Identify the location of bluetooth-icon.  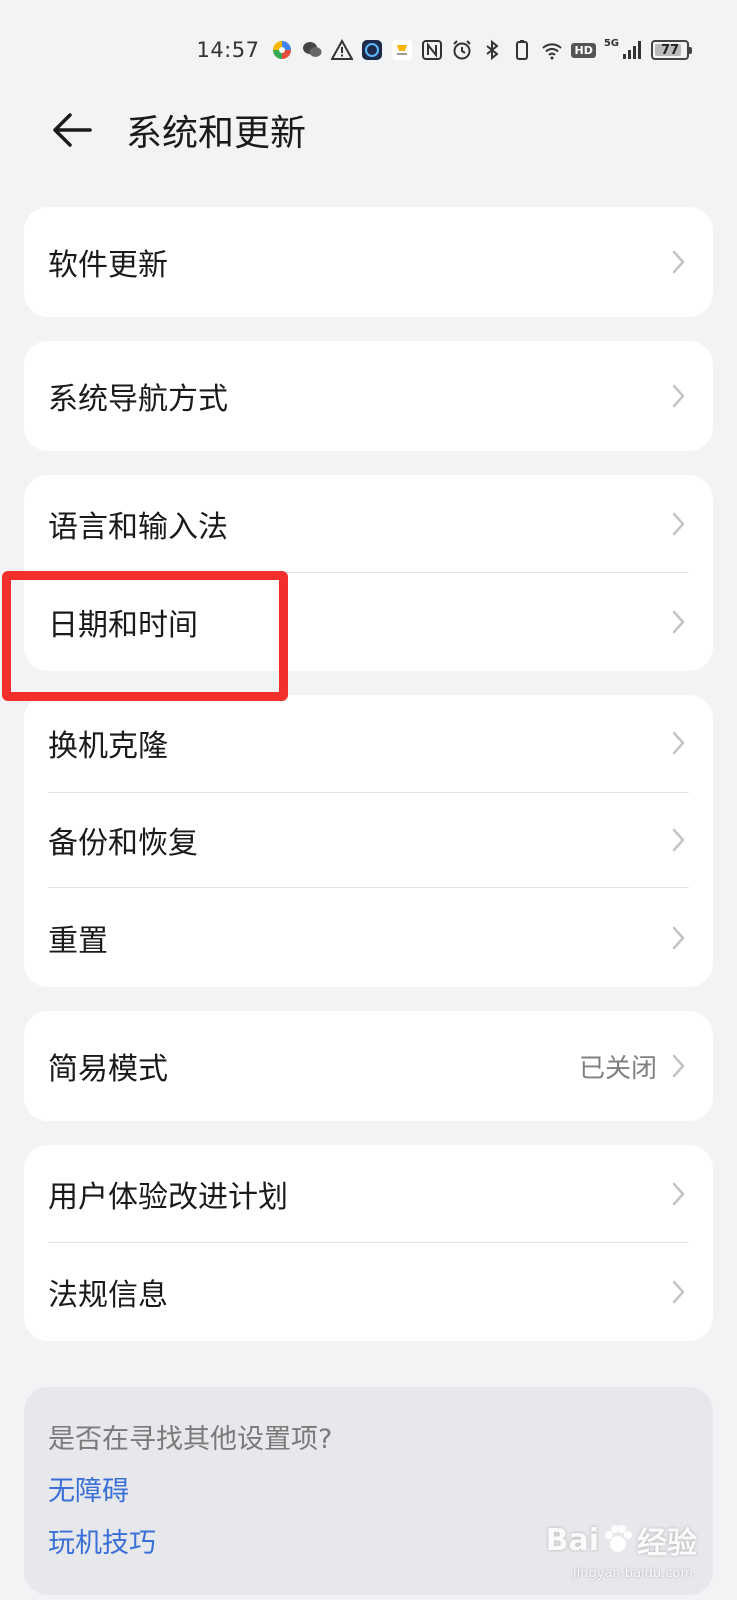
(492, 50).